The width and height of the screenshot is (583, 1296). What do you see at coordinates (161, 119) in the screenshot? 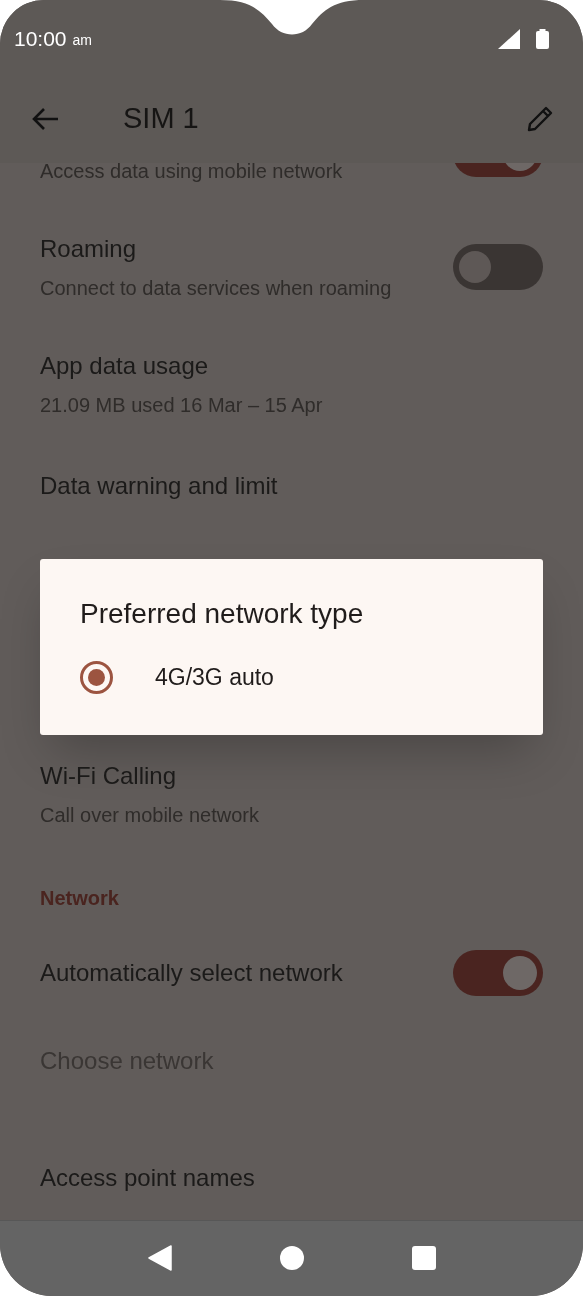
I see `screen-title: SIM 1` at bounding box center [161, 119].